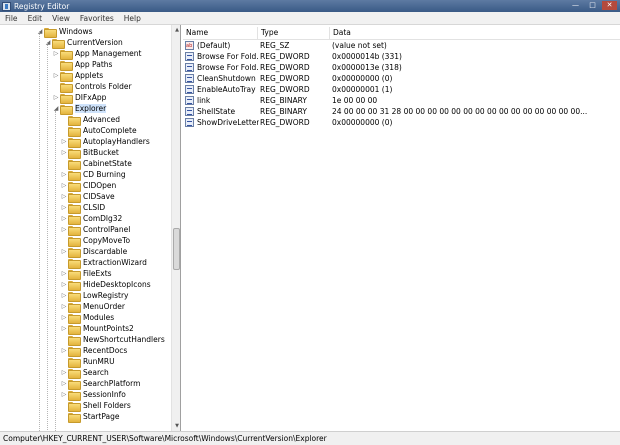 This screenshot has width=620, height=445. What do you see at coordinates (94, 207) in the screenshot?
I see `tree-item-label: CLSID` at bounding box center [94, 207].